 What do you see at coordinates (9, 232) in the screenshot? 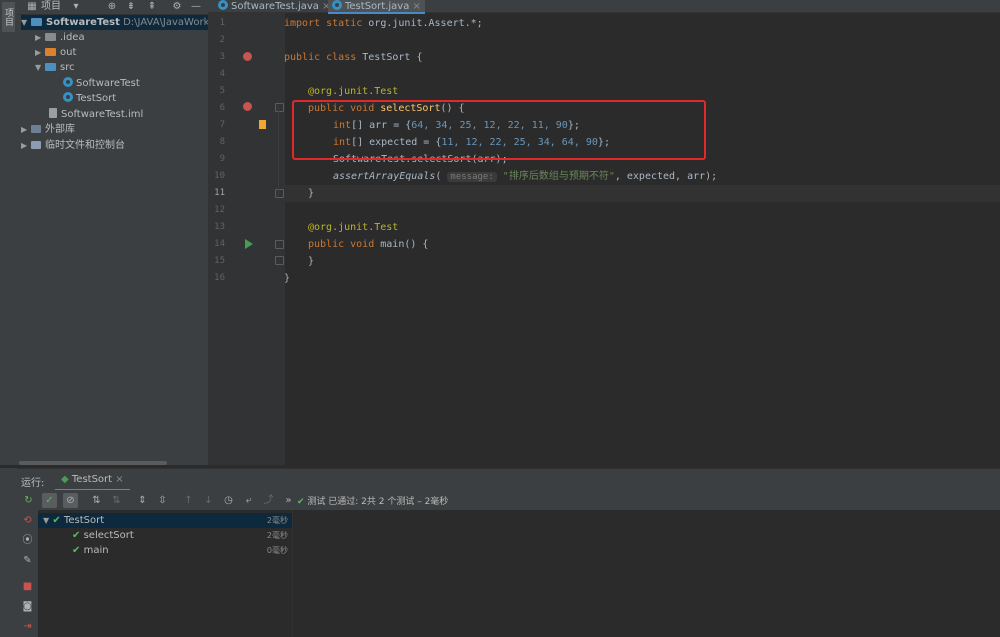
I see `left-tool-strip: 项目` at bounding box center [9, 232].